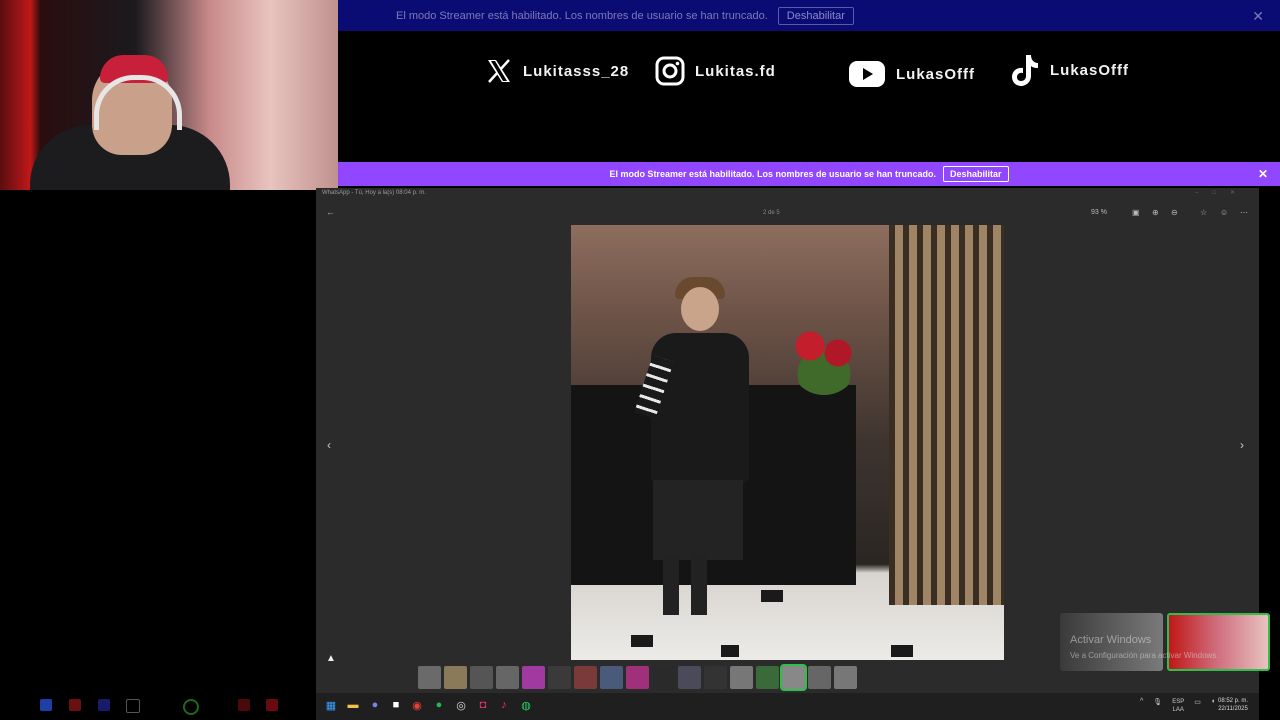 This screenshot has height=720, width=1280. I want to click on youtube-icon, so click(867, 74).